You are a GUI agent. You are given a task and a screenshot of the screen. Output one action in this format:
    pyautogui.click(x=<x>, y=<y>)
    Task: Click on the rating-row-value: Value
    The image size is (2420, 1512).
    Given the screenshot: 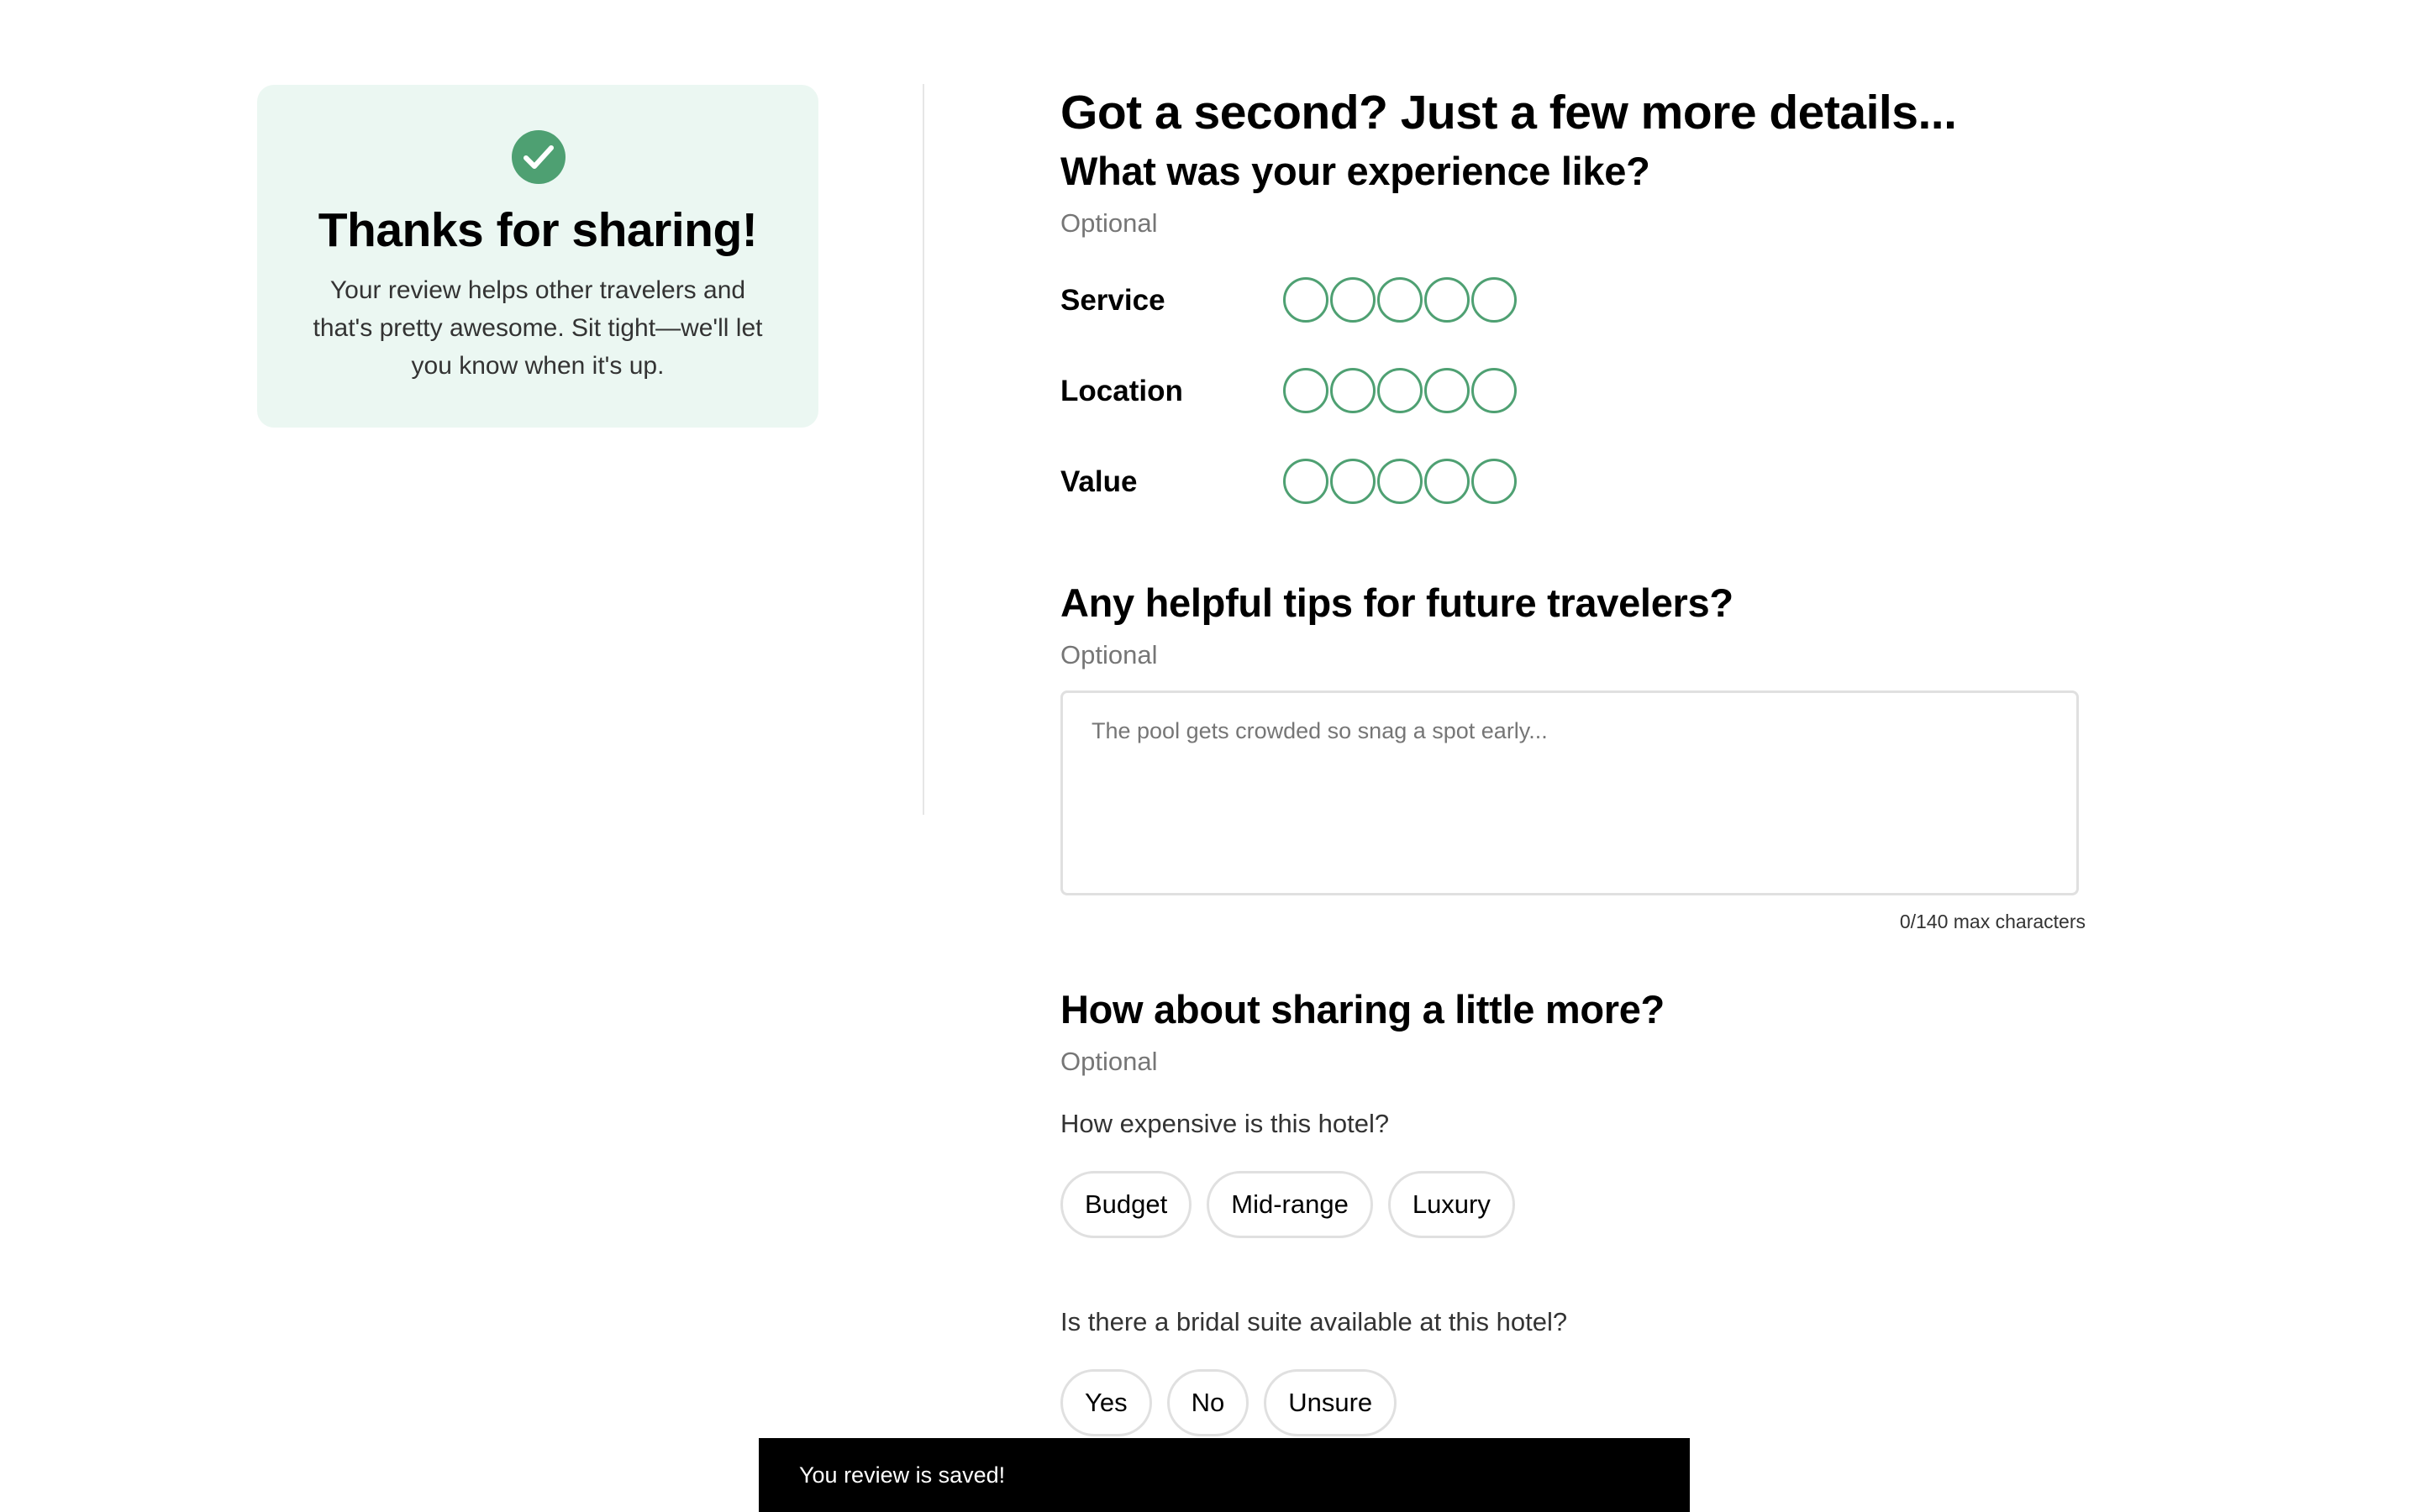 What is the action you would take?
    pyautogui.click(x=1313, y=482)
    